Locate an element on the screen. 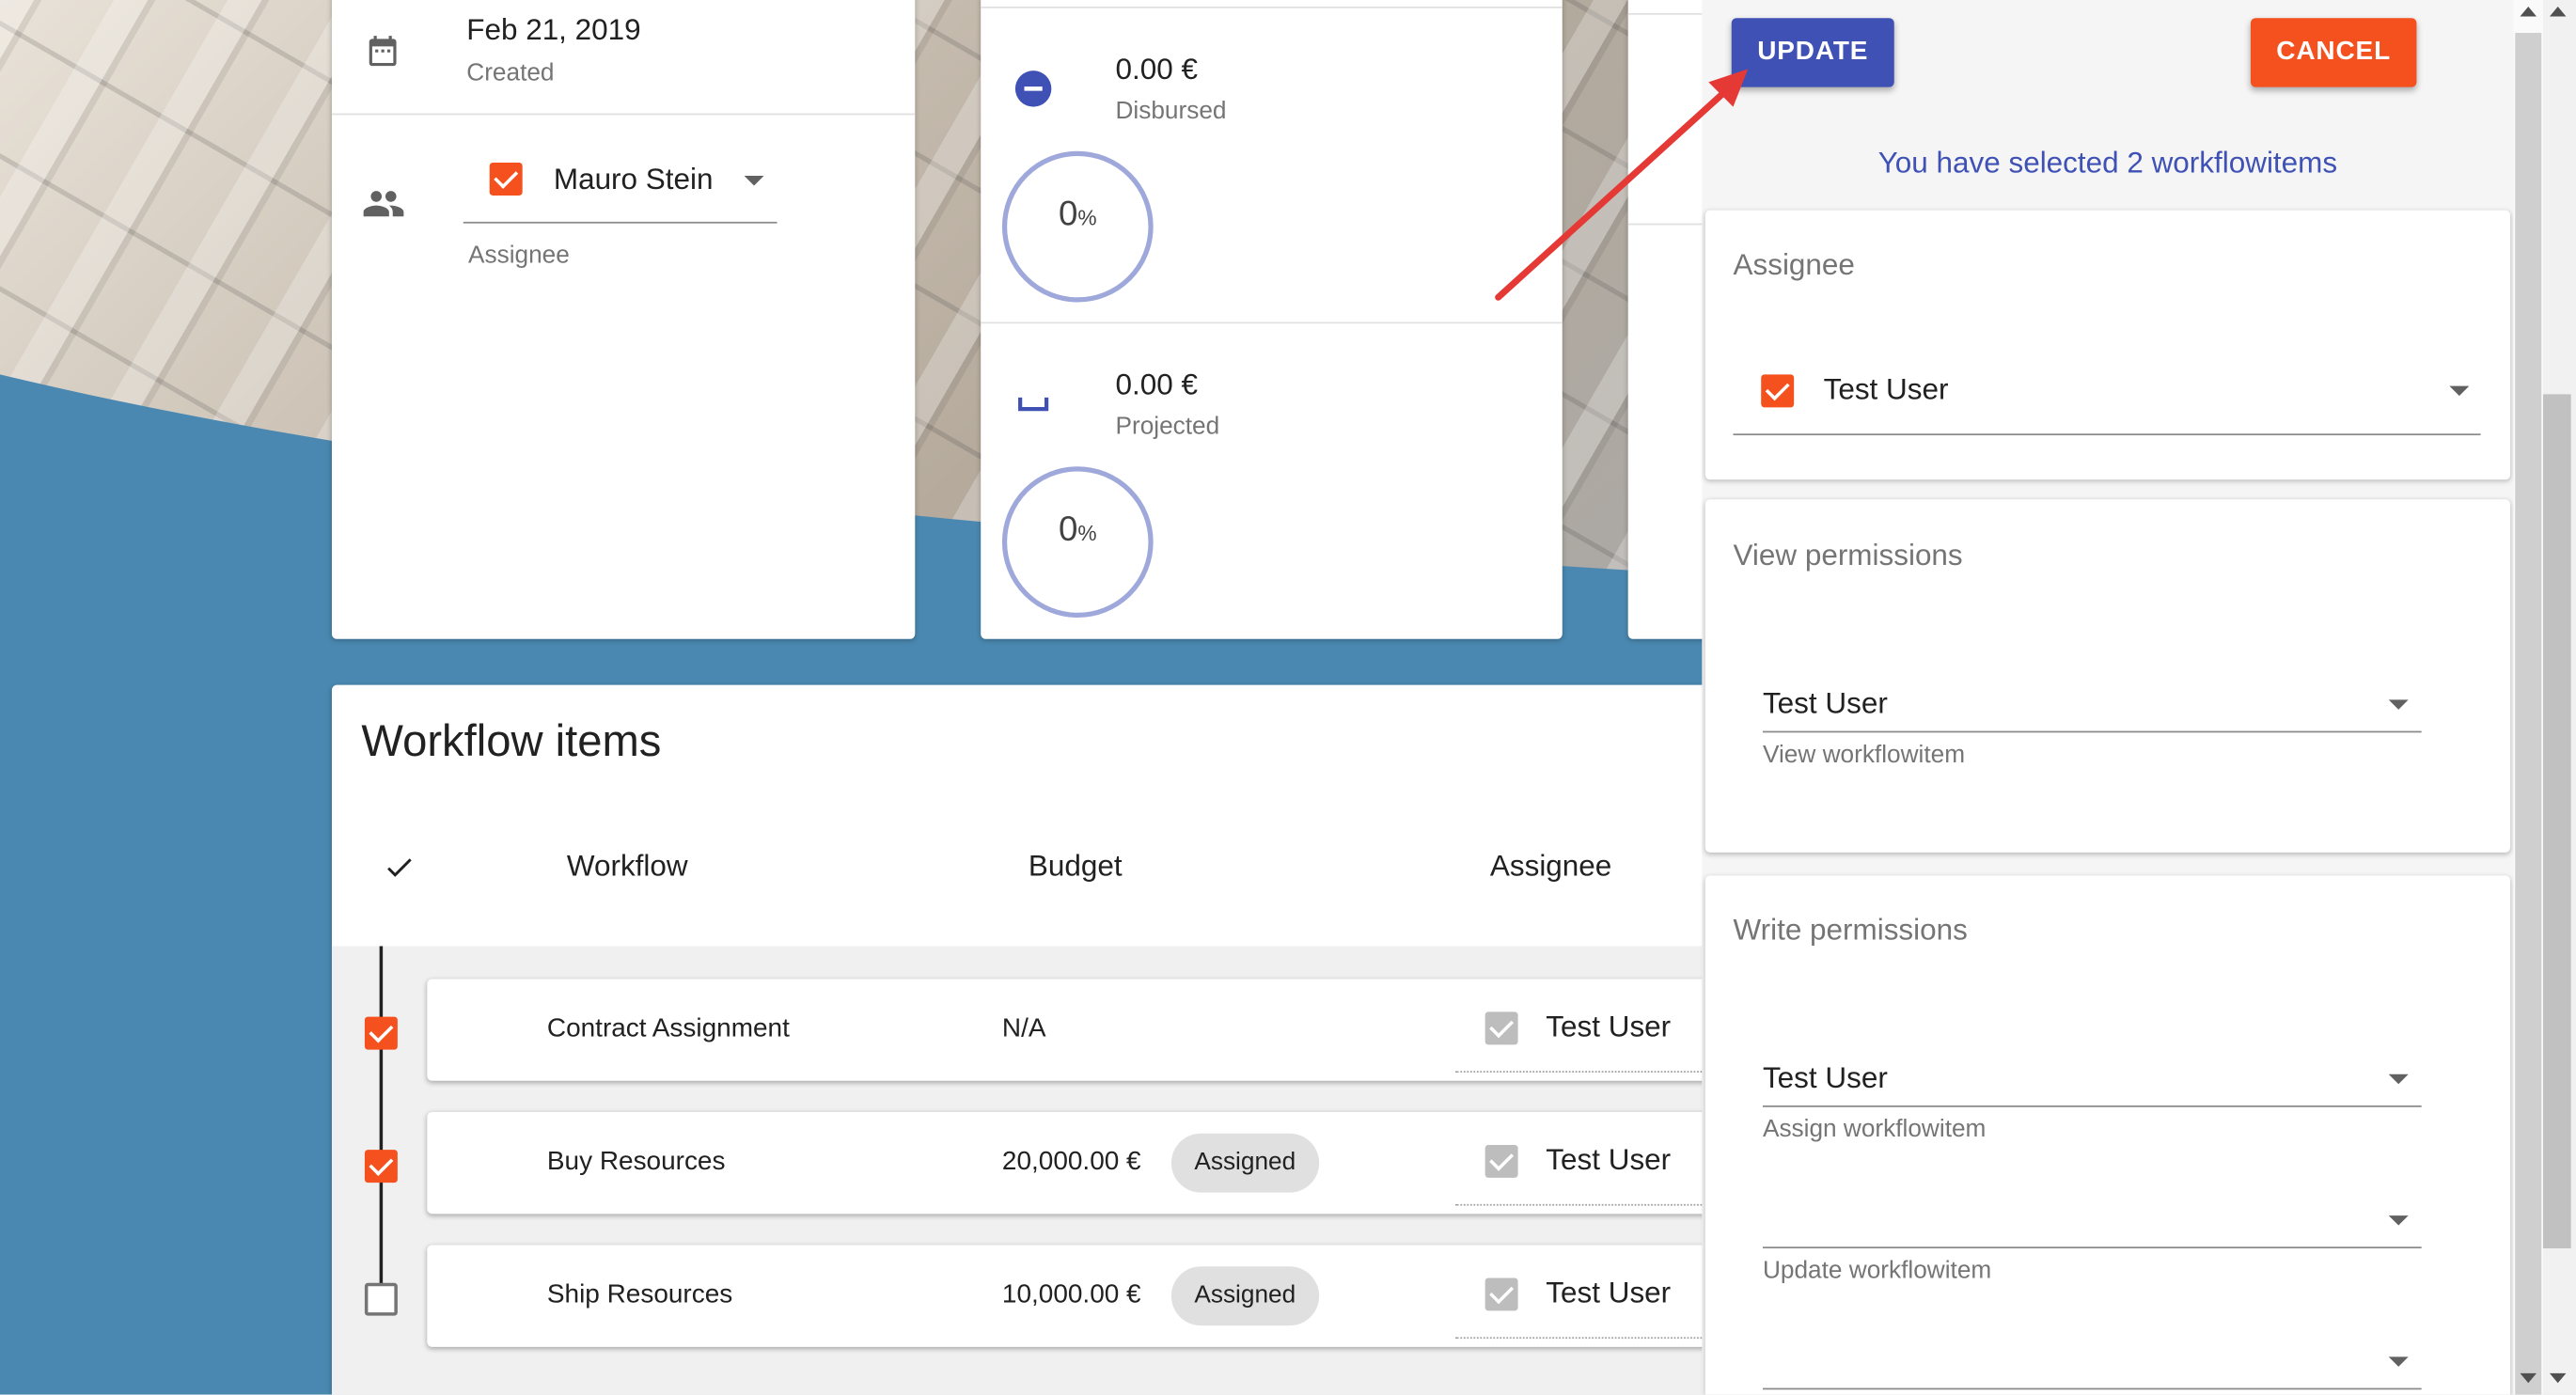  assign-permission-hint: Assign workflowitem is located at coordinates (1875, 1129).